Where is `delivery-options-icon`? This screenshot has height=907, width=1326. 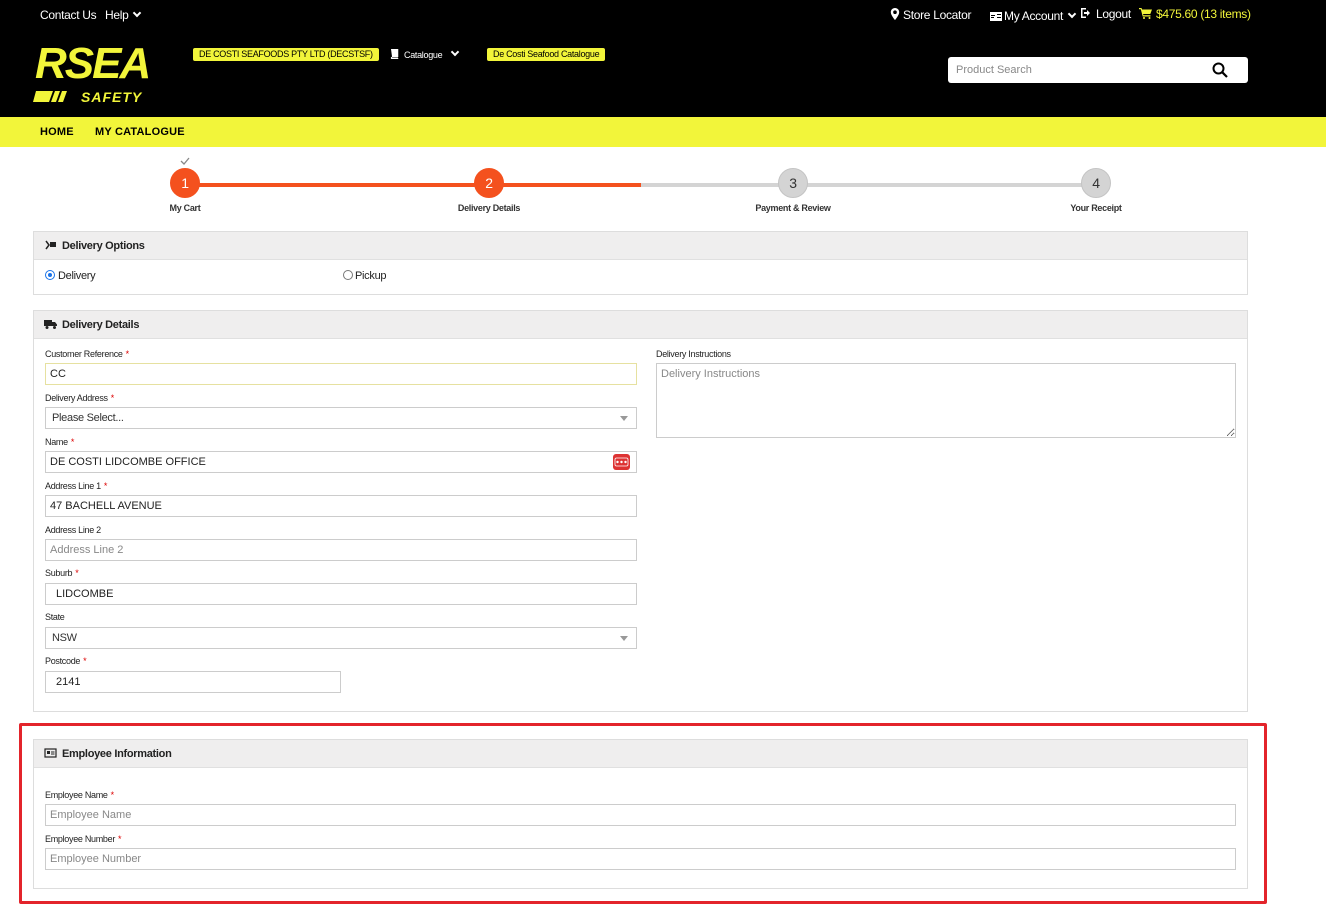 delivery-options-icon is located at coordinates (50, 245).